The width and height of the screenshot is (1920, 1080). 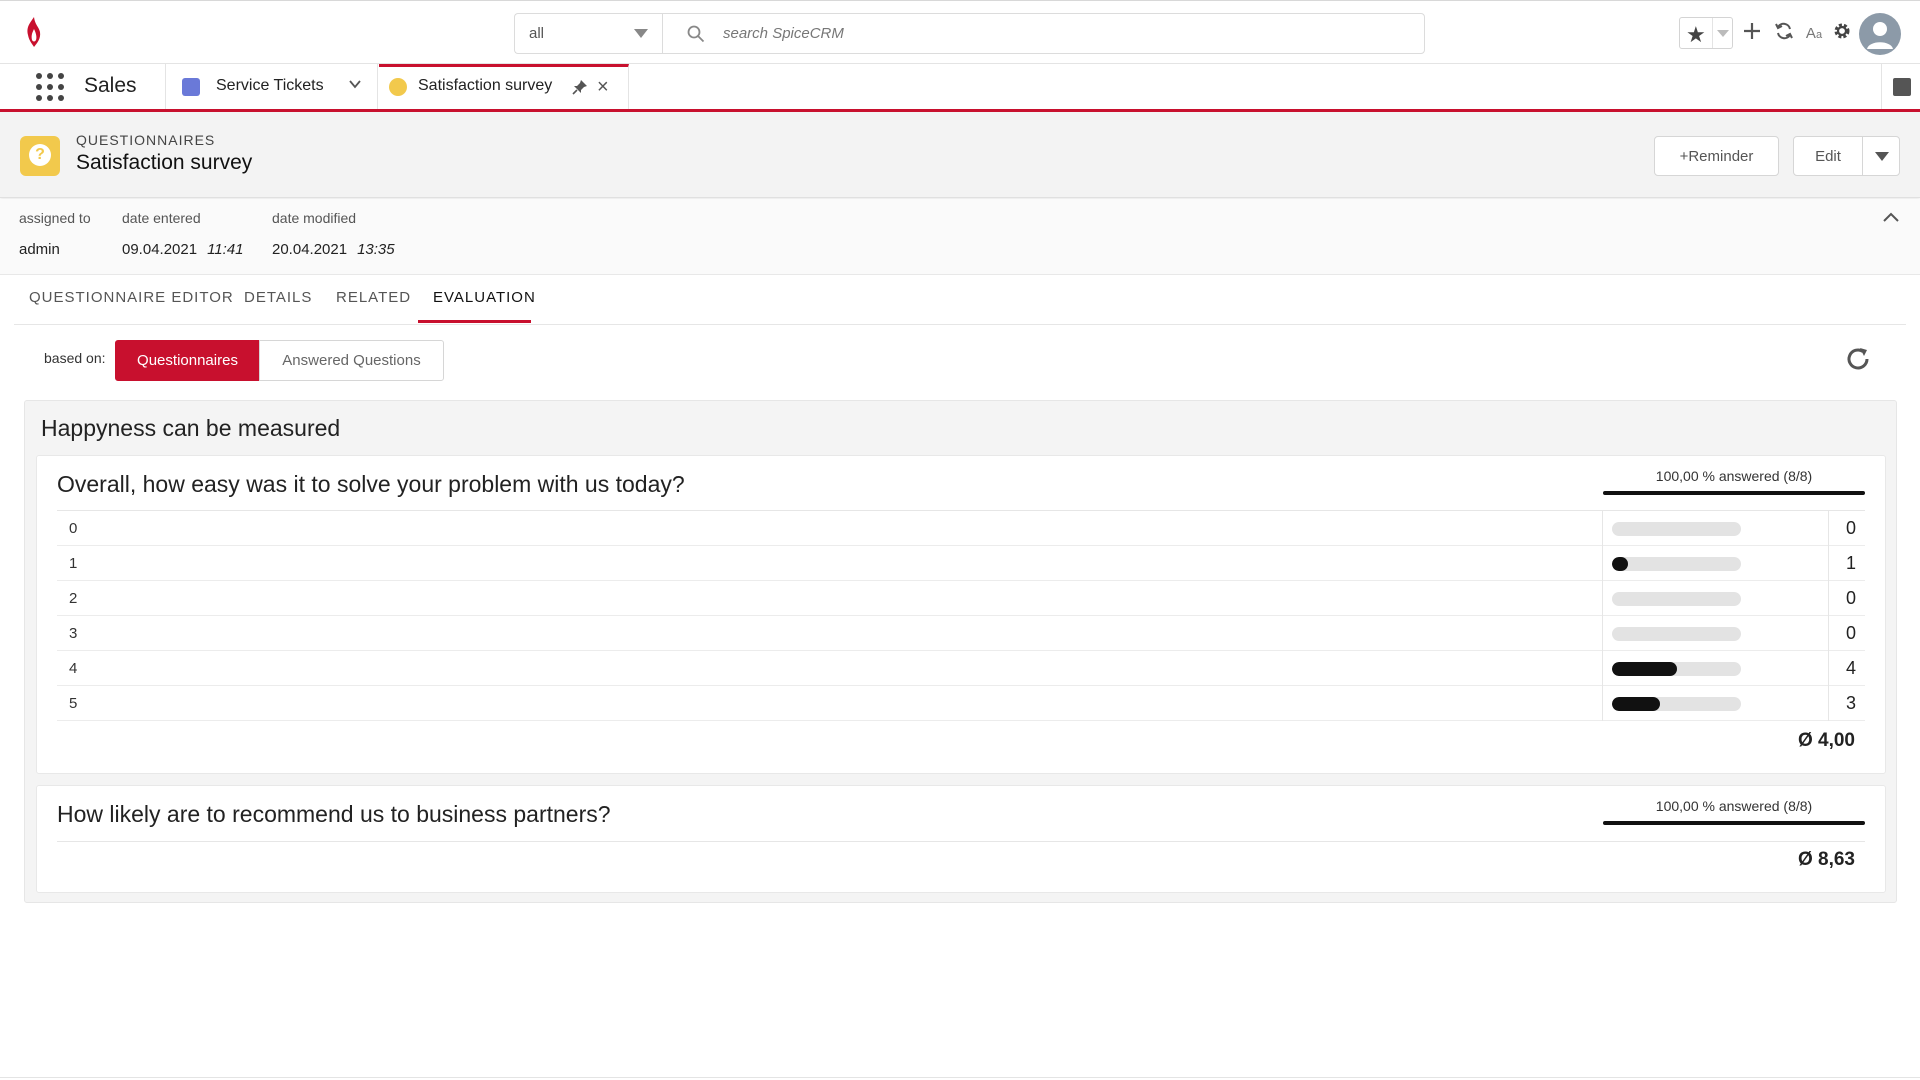 I want to click on average-score: Ø 8,63, so click(x=1826, y=859).